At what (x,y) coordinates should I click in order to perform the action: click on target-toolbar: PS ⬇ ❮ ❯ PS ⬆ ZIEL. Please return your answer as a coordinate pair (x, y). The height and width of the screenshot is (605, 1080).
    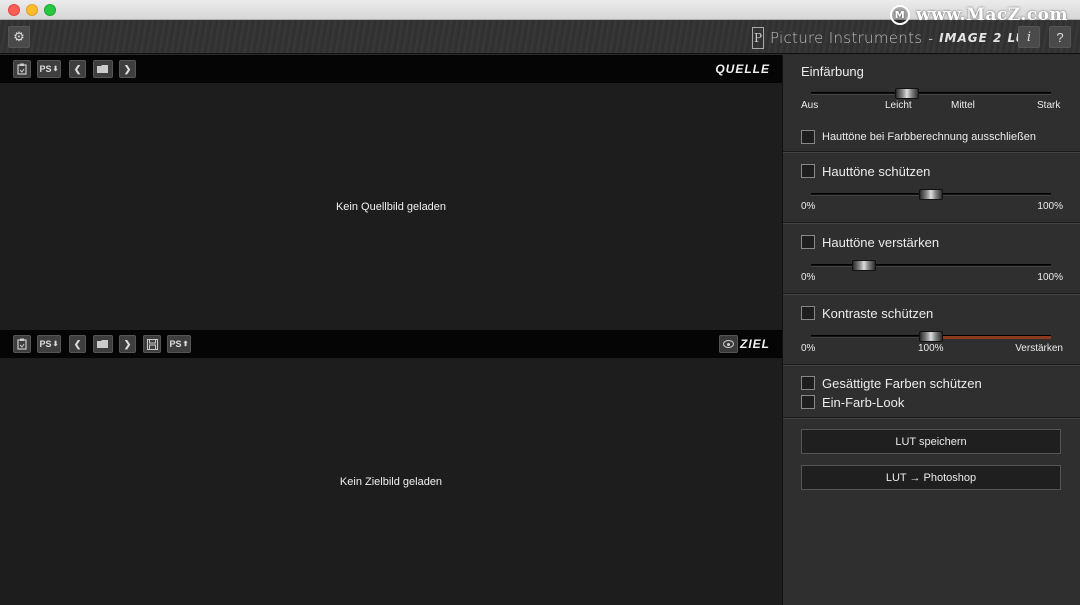
    Looking at the image, I should click on (391, 344).